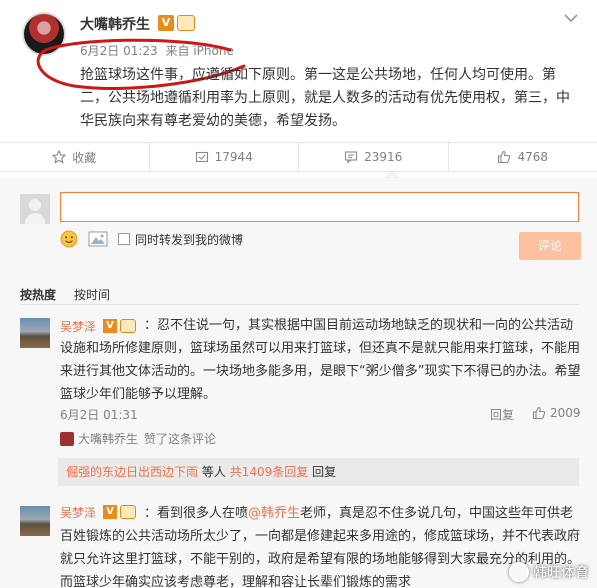 Image resolution: width=597 pixels, height=588 pixels. Describe the element at coordinates (274, 513) in the screenshot. I see `mention-link: @韩乔生` at that location.